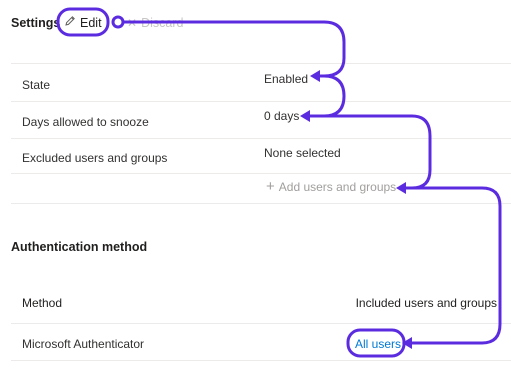 This screenshot has height=376, width=511. What do you see at coordinates (426, 303) in the screenshot?
I see `column-header-included: Included users and groups` at bounding box center [426, 303].